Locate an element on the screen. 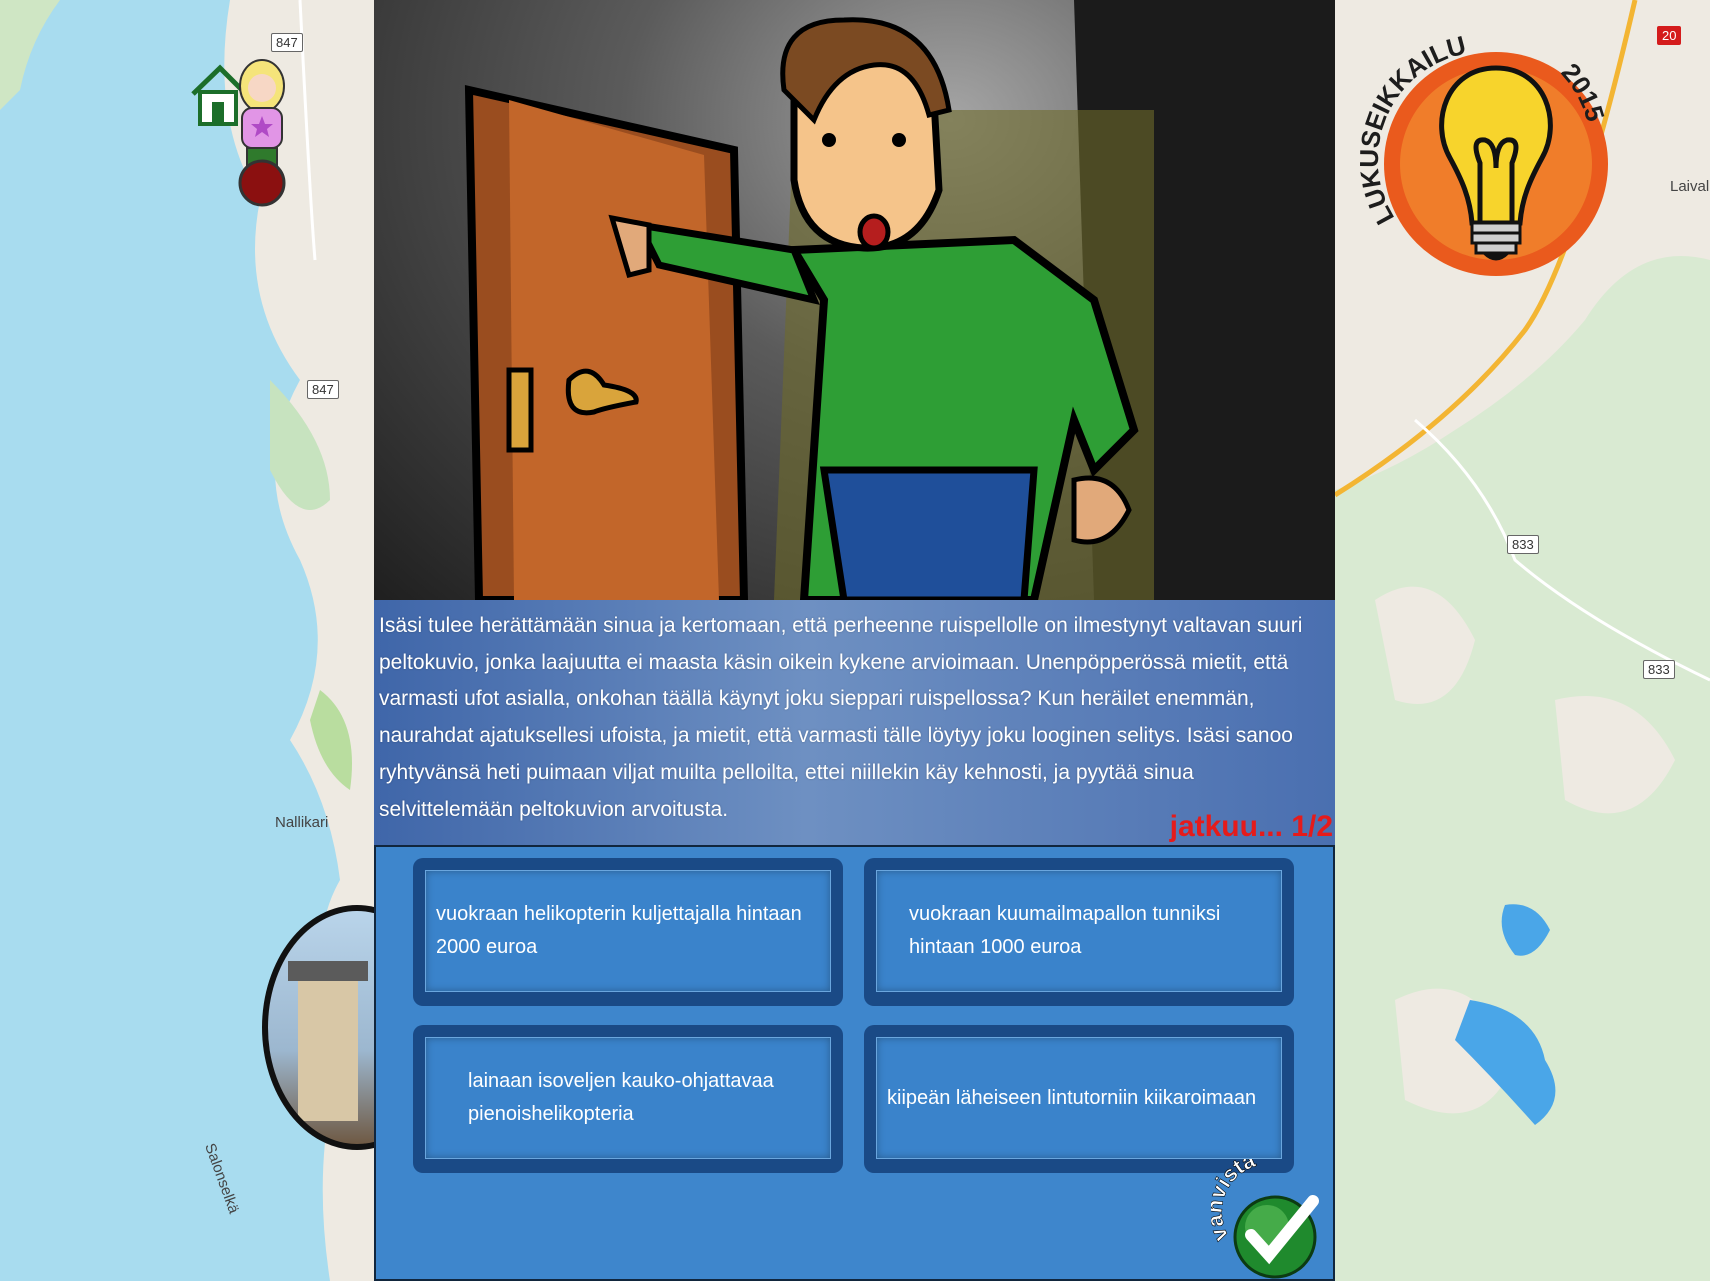  lukuseikkailu-logo: LUKUSEIKKAILU 2015 is located at coordinates (1496, 164).